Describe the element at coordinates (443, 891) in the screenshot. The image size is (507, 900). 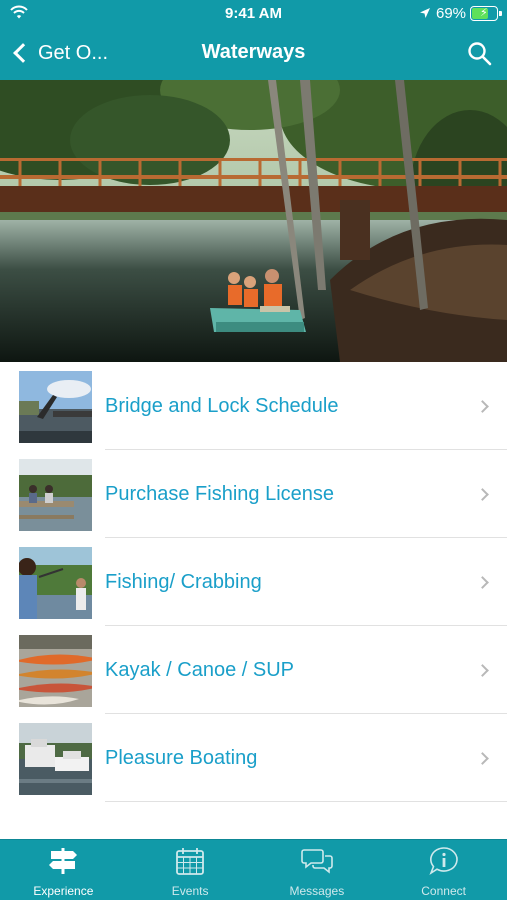
I see `tab-label: Connect` at that location.